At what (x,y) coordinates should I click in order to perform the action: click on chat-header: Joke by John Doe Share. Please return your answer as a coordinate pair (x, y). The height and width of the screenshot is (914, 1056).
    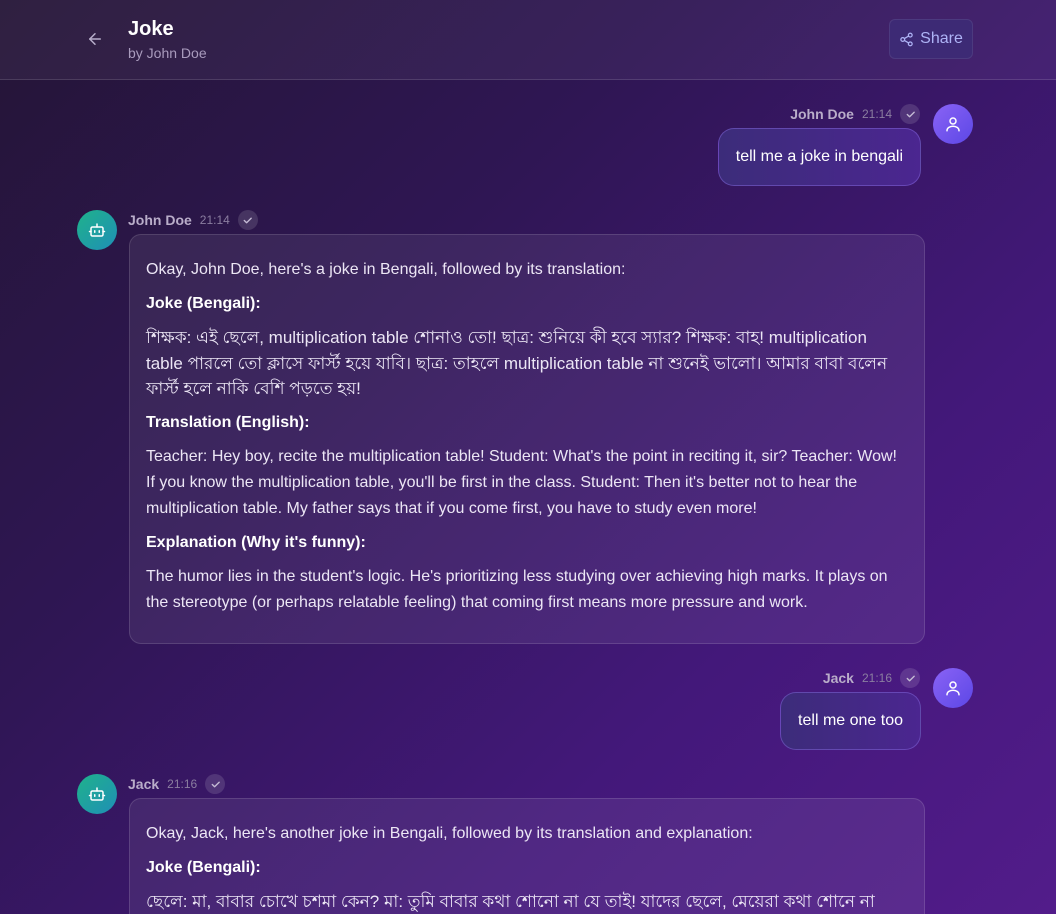
    Looking at the image, I should click on (528, 40).